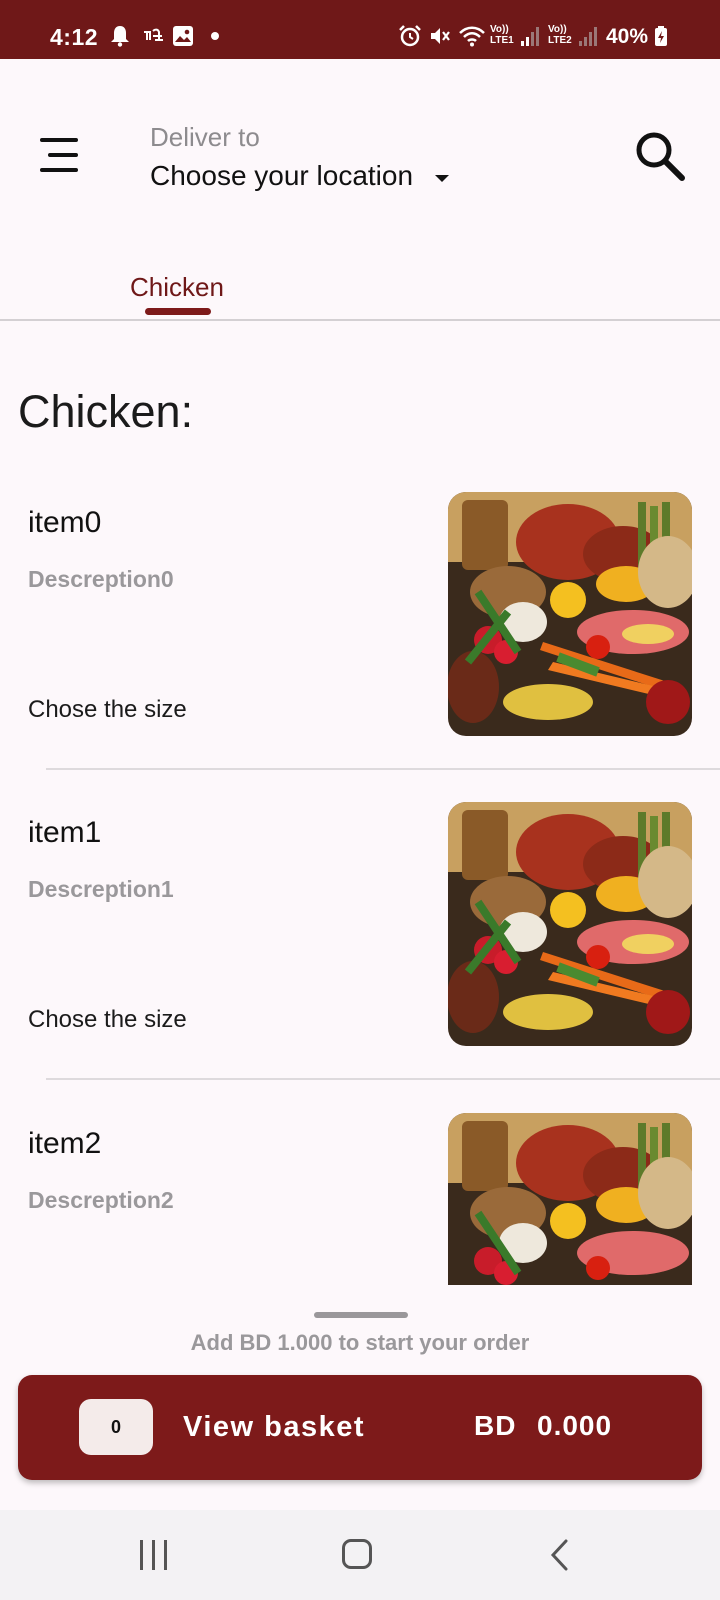 The image size is (720, 1600). Describe the element at coordinates (530, 36) in the screenshot. I see `lte1-signal-icon` at that location.